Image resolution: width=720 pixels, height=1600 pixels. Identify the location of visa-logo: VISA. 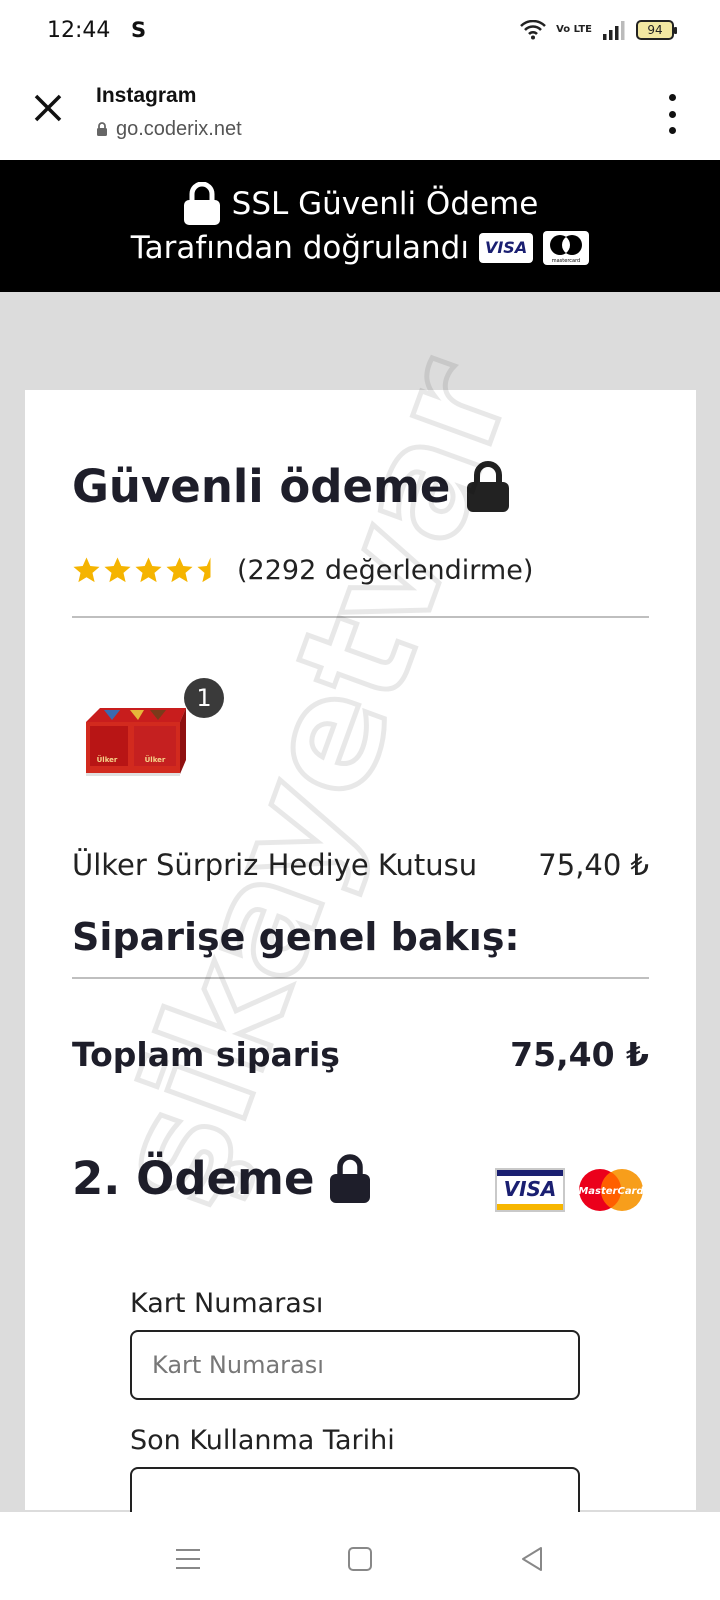
(530, 1190).